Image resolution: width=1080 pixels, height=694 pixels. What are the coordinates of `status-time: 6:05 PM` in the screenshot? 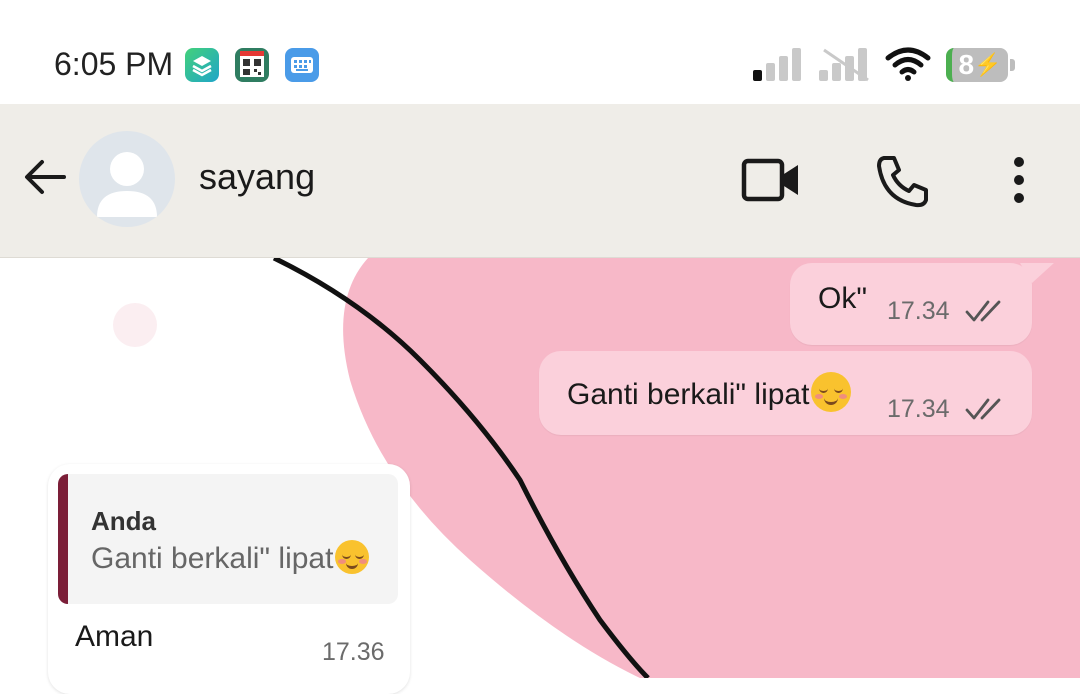 It's located at (114, 64).